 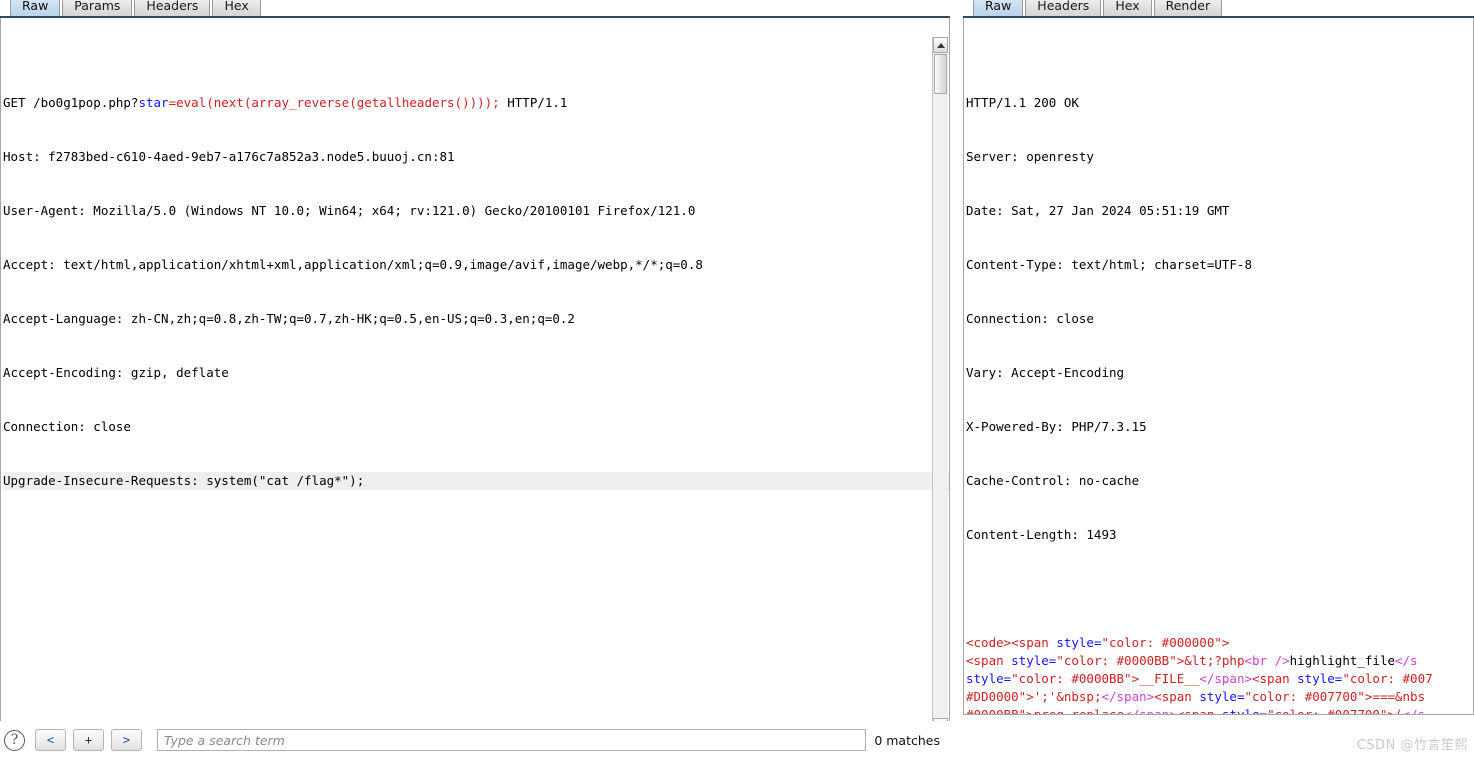 What do you see at coordinates (14, 740) in the screenshot?
I see `help-icon: ?` at bounding box center [14, 740].